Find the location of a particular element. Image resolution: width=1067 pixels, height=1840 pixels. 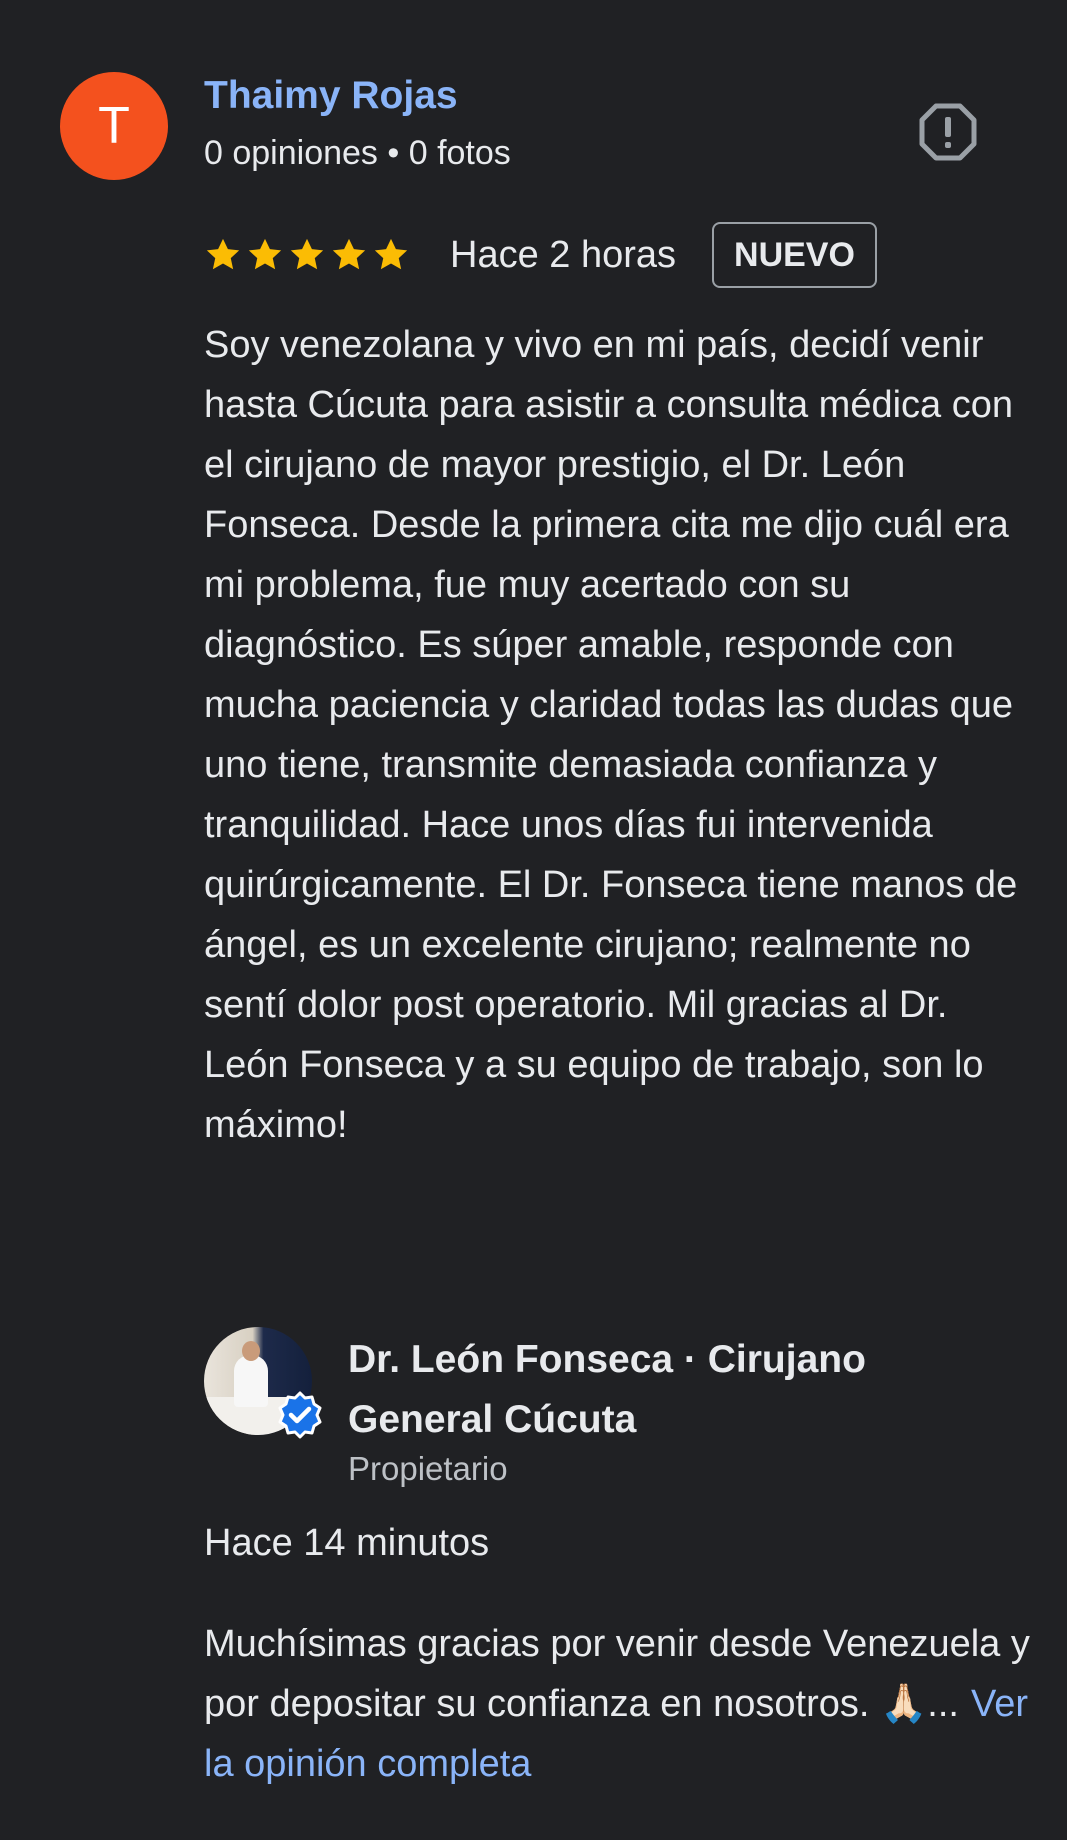

owner-avatar is located at coordinates (263, 1383).